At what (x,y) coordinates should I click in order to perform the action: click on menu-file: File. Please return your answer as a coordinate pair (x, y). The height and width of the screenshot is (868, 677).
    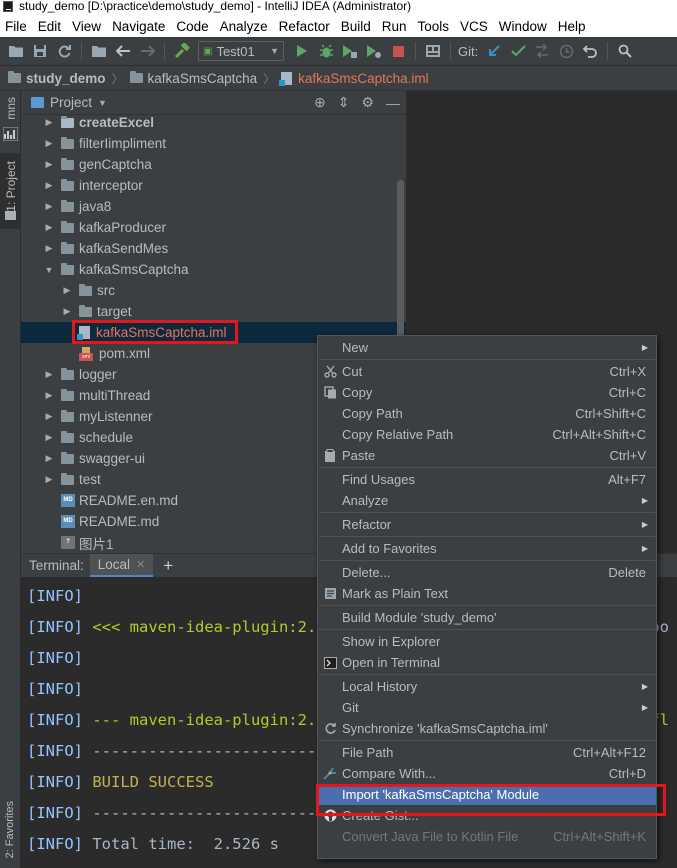
    Looking at the image, I should click on (16, 26).